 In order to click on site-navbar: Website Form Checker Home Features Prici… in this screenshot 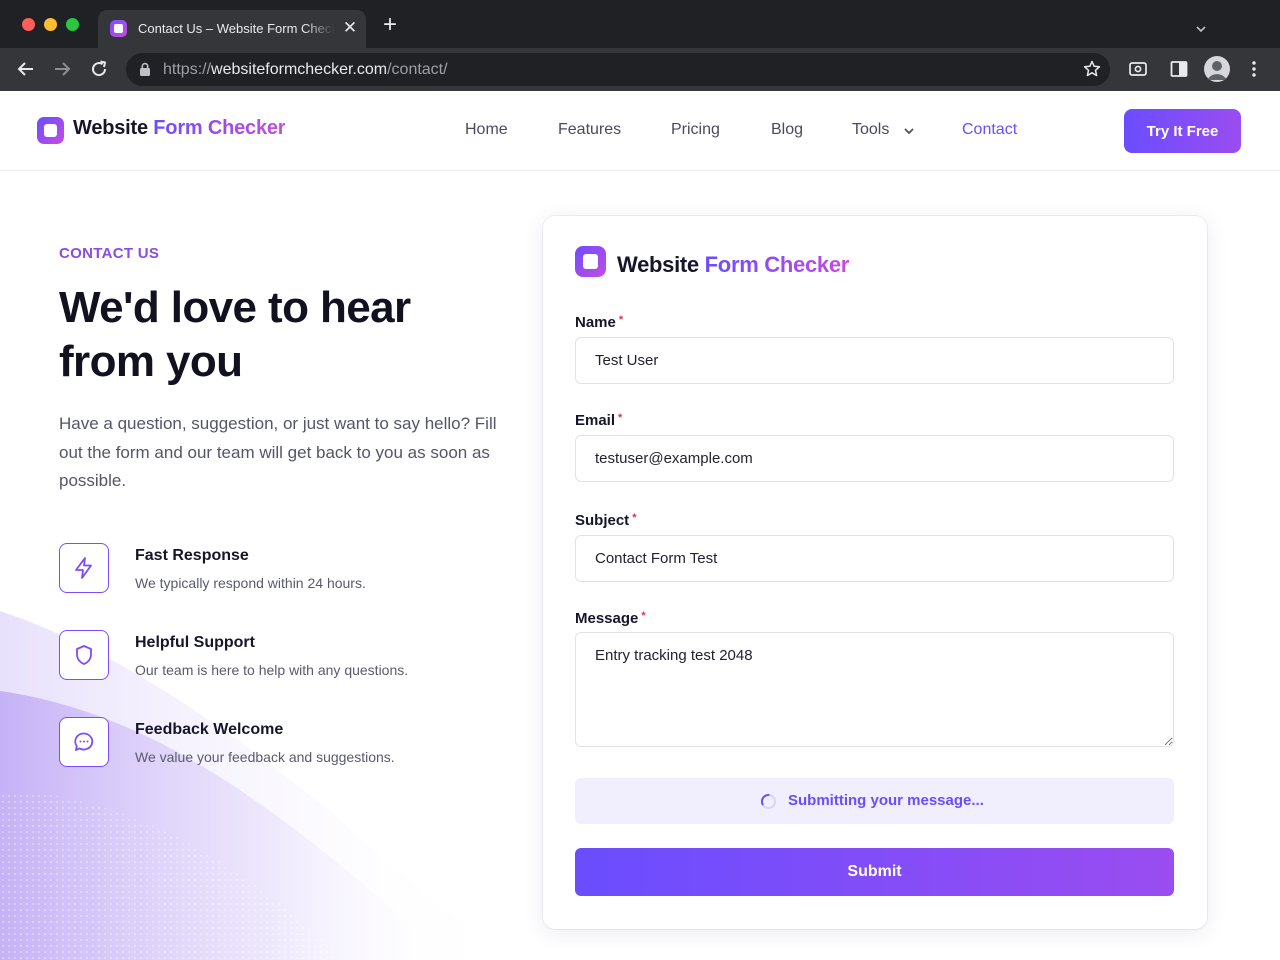, I will do `click(640, 131)`.